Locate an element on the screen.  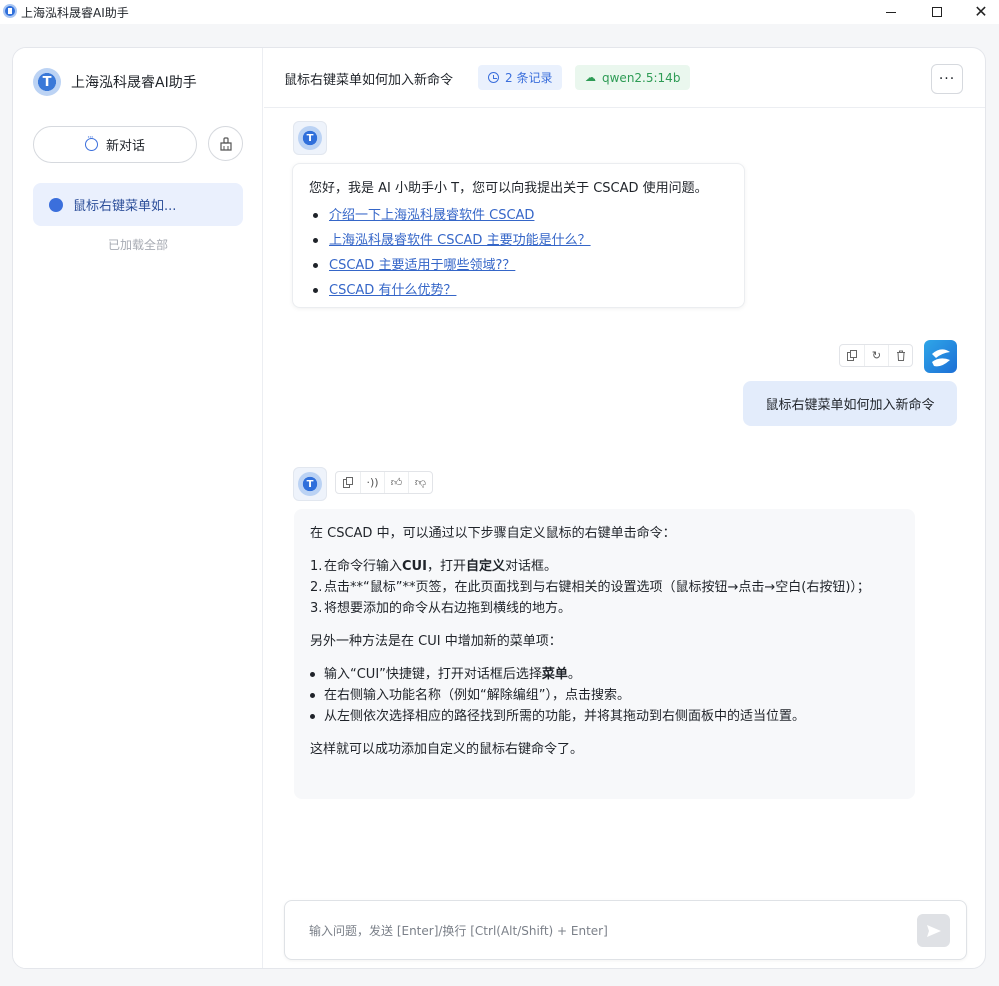
step-number: 1. is located at coordinates (316, 566).